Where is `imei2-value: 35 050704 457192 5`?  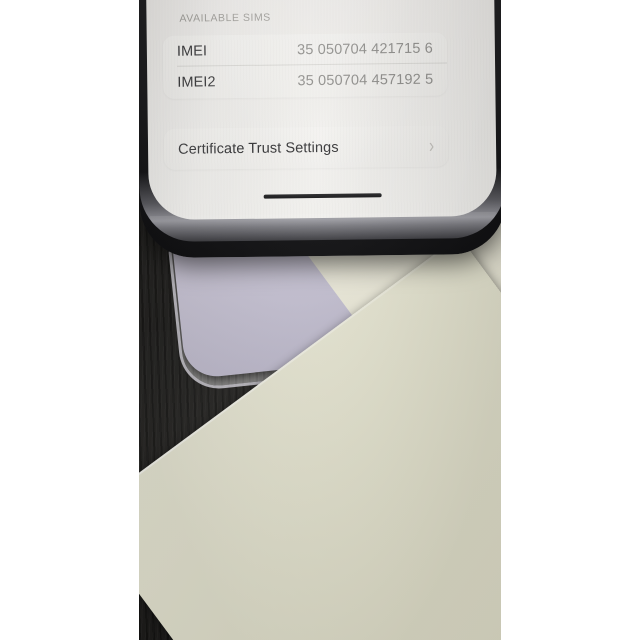
imei2-value: 35 050704 457192 5 is located at coordinates (365, 80).